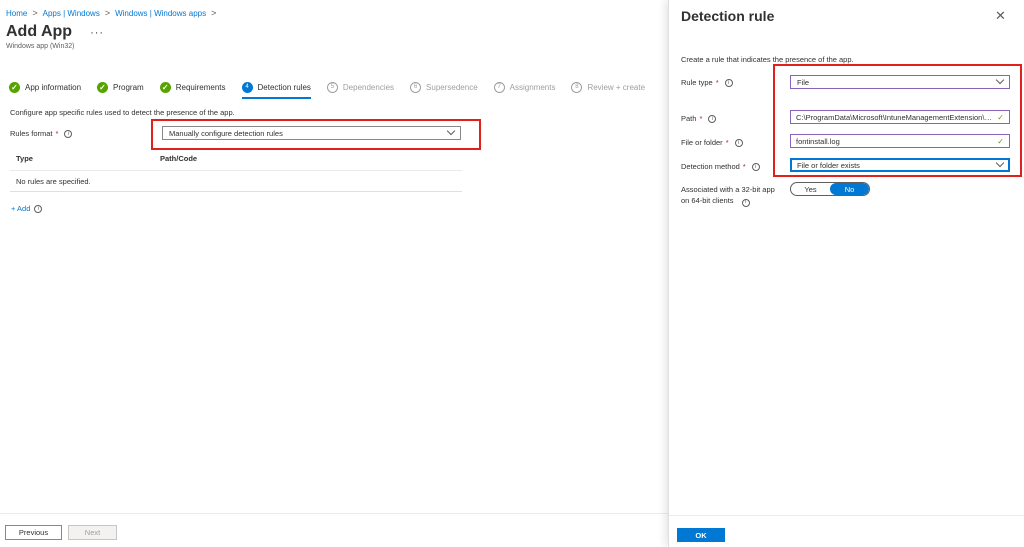 Image resolution: width=1024 pixels, height=547 pixels. Describe the element at coordinates (810, 189) in the screenshot. I see `toggle-option-yes: Yes` at that location.